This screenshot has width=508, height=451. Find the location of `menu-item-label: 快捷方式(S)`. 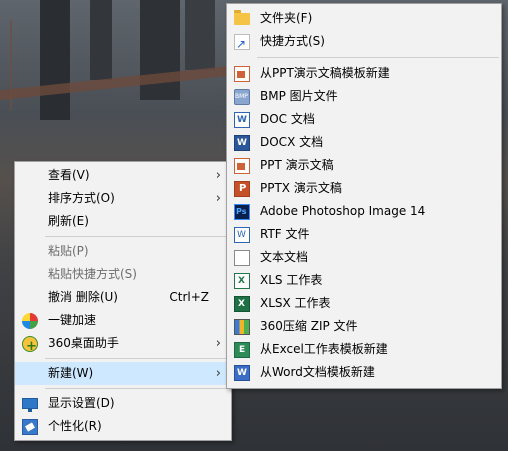

menu-item-label: 快捷方式(S) is located at coordinates (292, 41).